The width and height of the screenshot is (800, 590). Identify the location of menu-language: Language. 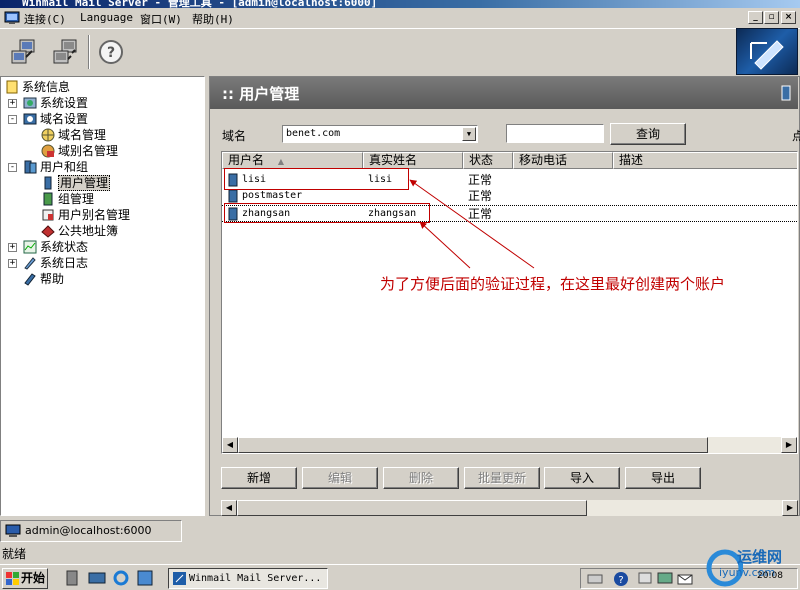
(106, 17).